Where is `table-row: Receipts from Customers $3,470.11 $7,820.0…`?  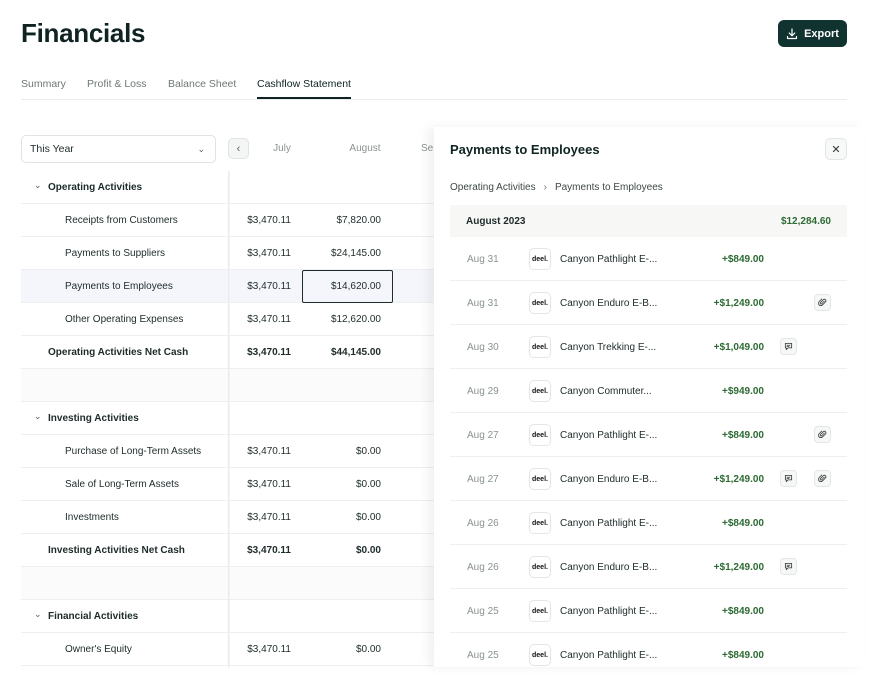 table-row: Receipts from Customers $3,470.11 $7,820.0… is located at coordinates (231, 220).